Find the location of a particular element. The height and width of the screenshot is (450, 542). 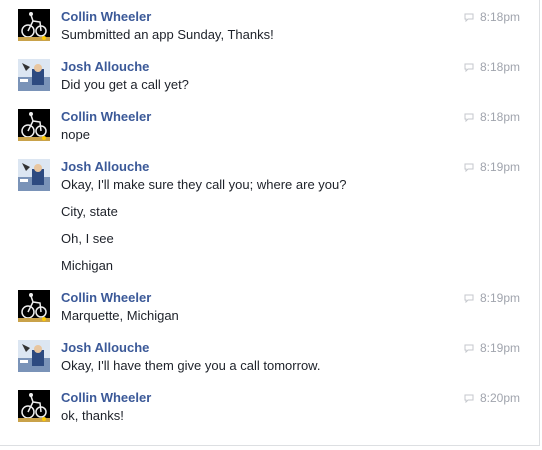

time-label: 8:20pm is located at coordinates (499, 398).